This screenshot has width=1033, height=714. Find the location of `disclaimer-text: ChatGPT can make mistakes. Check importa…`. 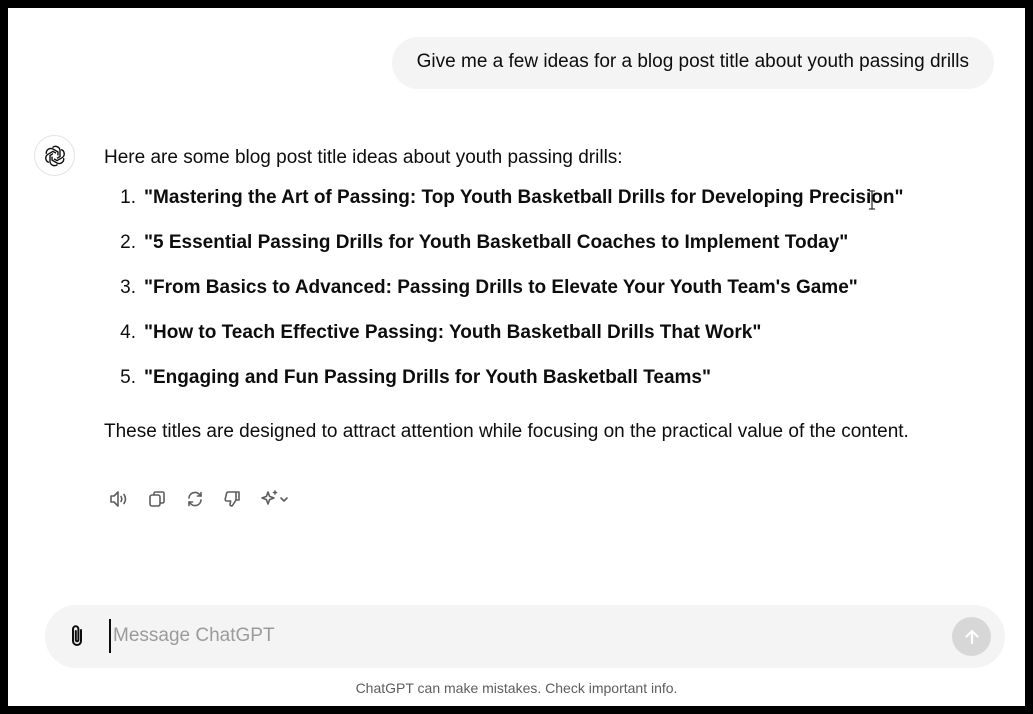

disclaimer-text: ChatGPT can make mistakes. Check importa… is located at coordinates (516, 688).